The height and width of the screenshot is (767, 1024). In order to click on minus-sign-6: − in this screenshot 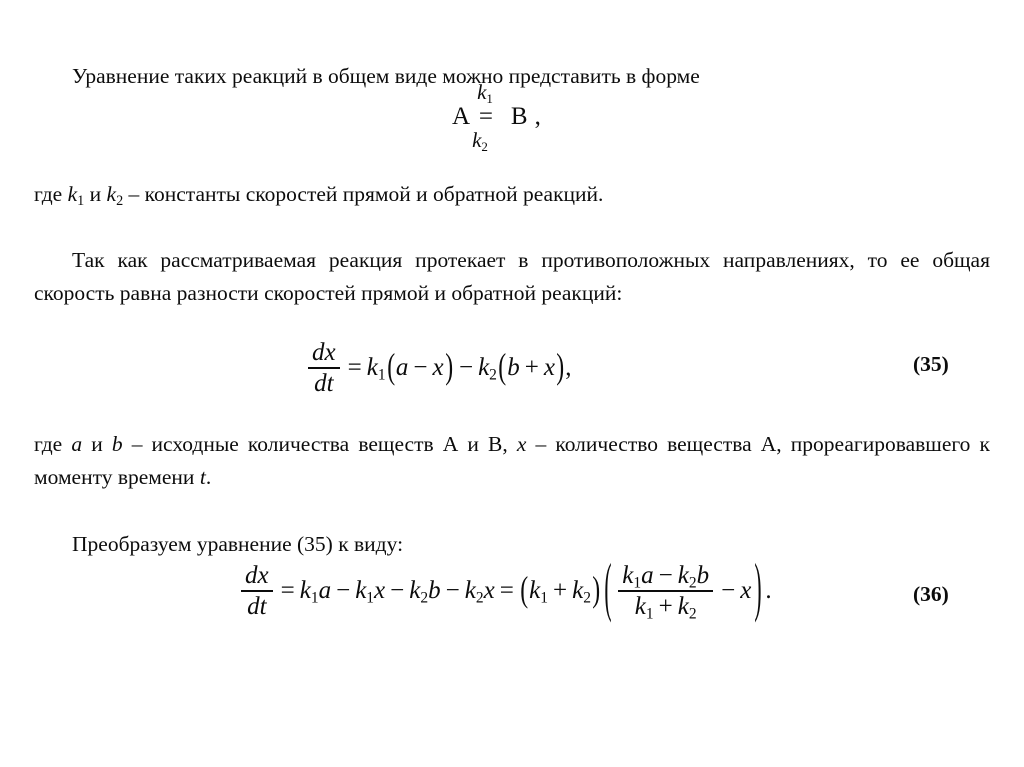, I will do `click(665, 575)`.